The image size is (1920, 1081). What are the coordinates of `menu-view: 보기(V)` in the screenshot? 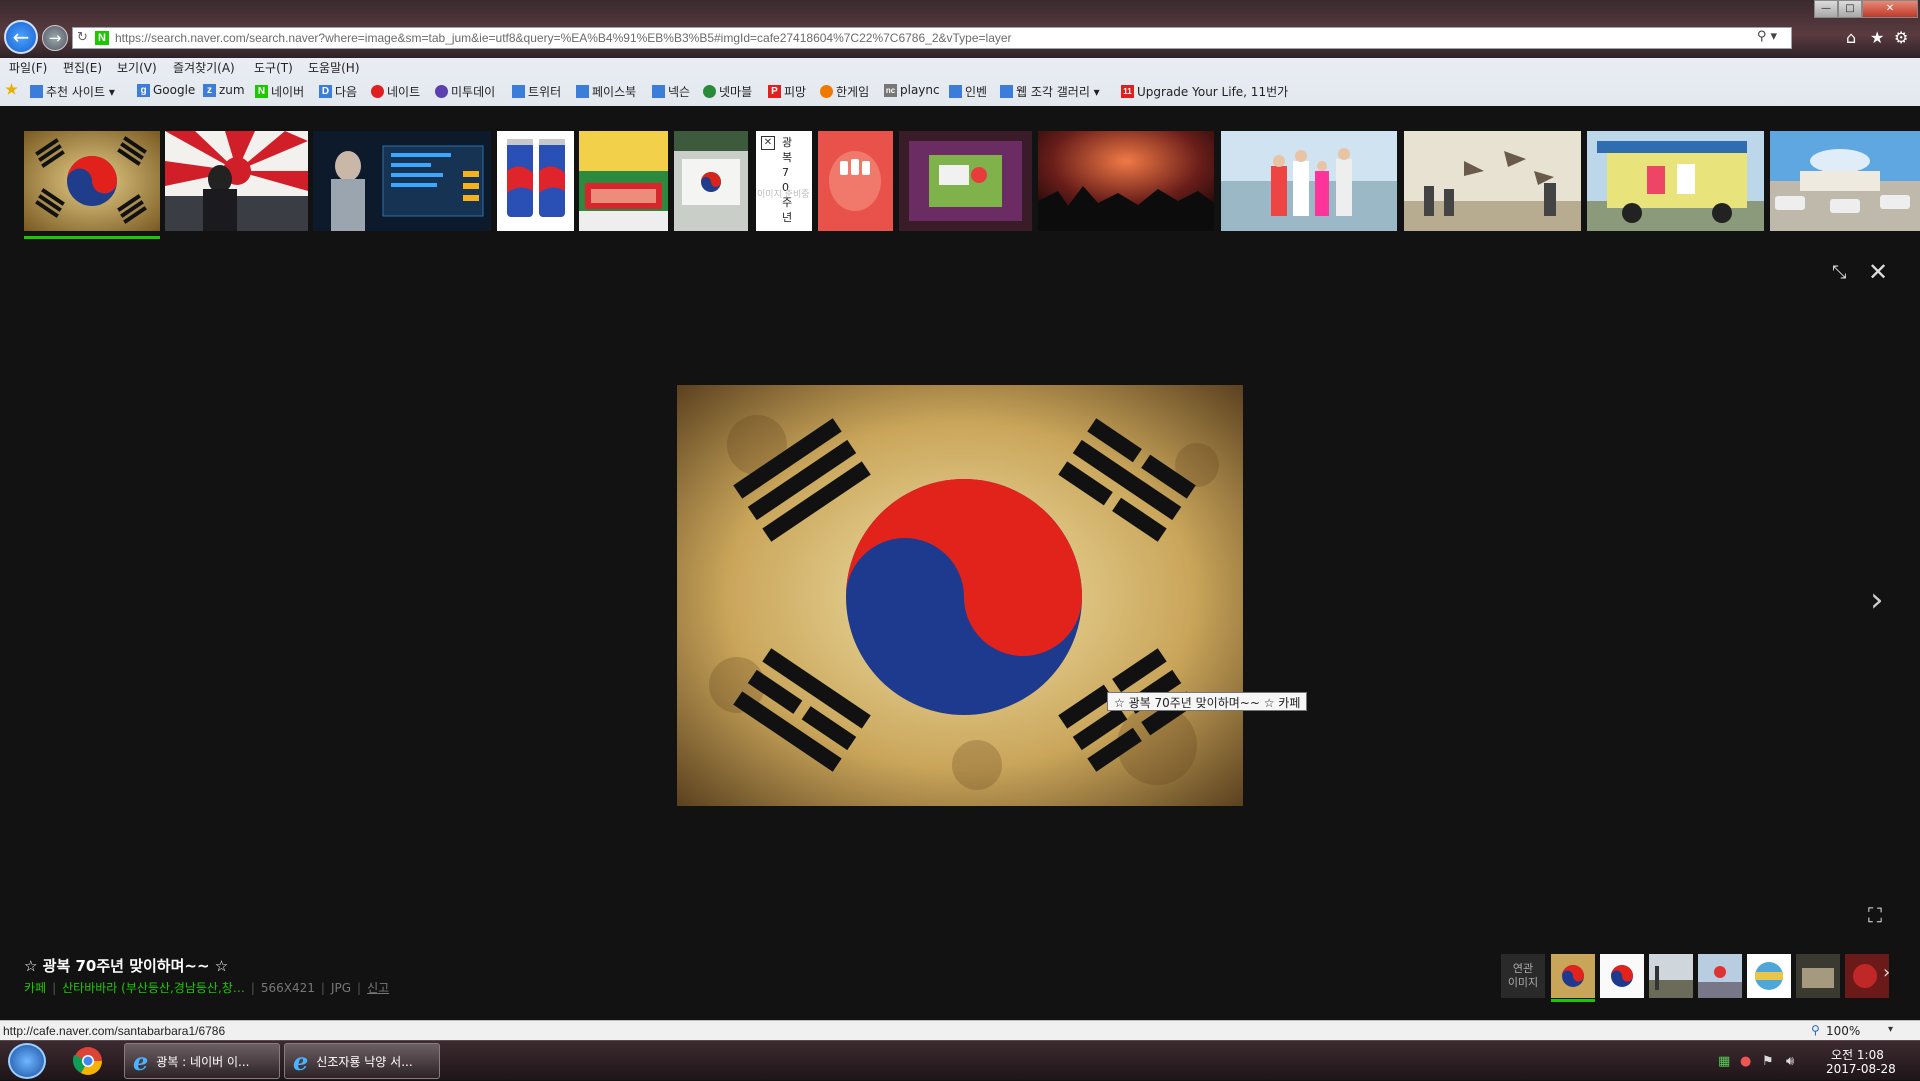 It's located at (137, 67).